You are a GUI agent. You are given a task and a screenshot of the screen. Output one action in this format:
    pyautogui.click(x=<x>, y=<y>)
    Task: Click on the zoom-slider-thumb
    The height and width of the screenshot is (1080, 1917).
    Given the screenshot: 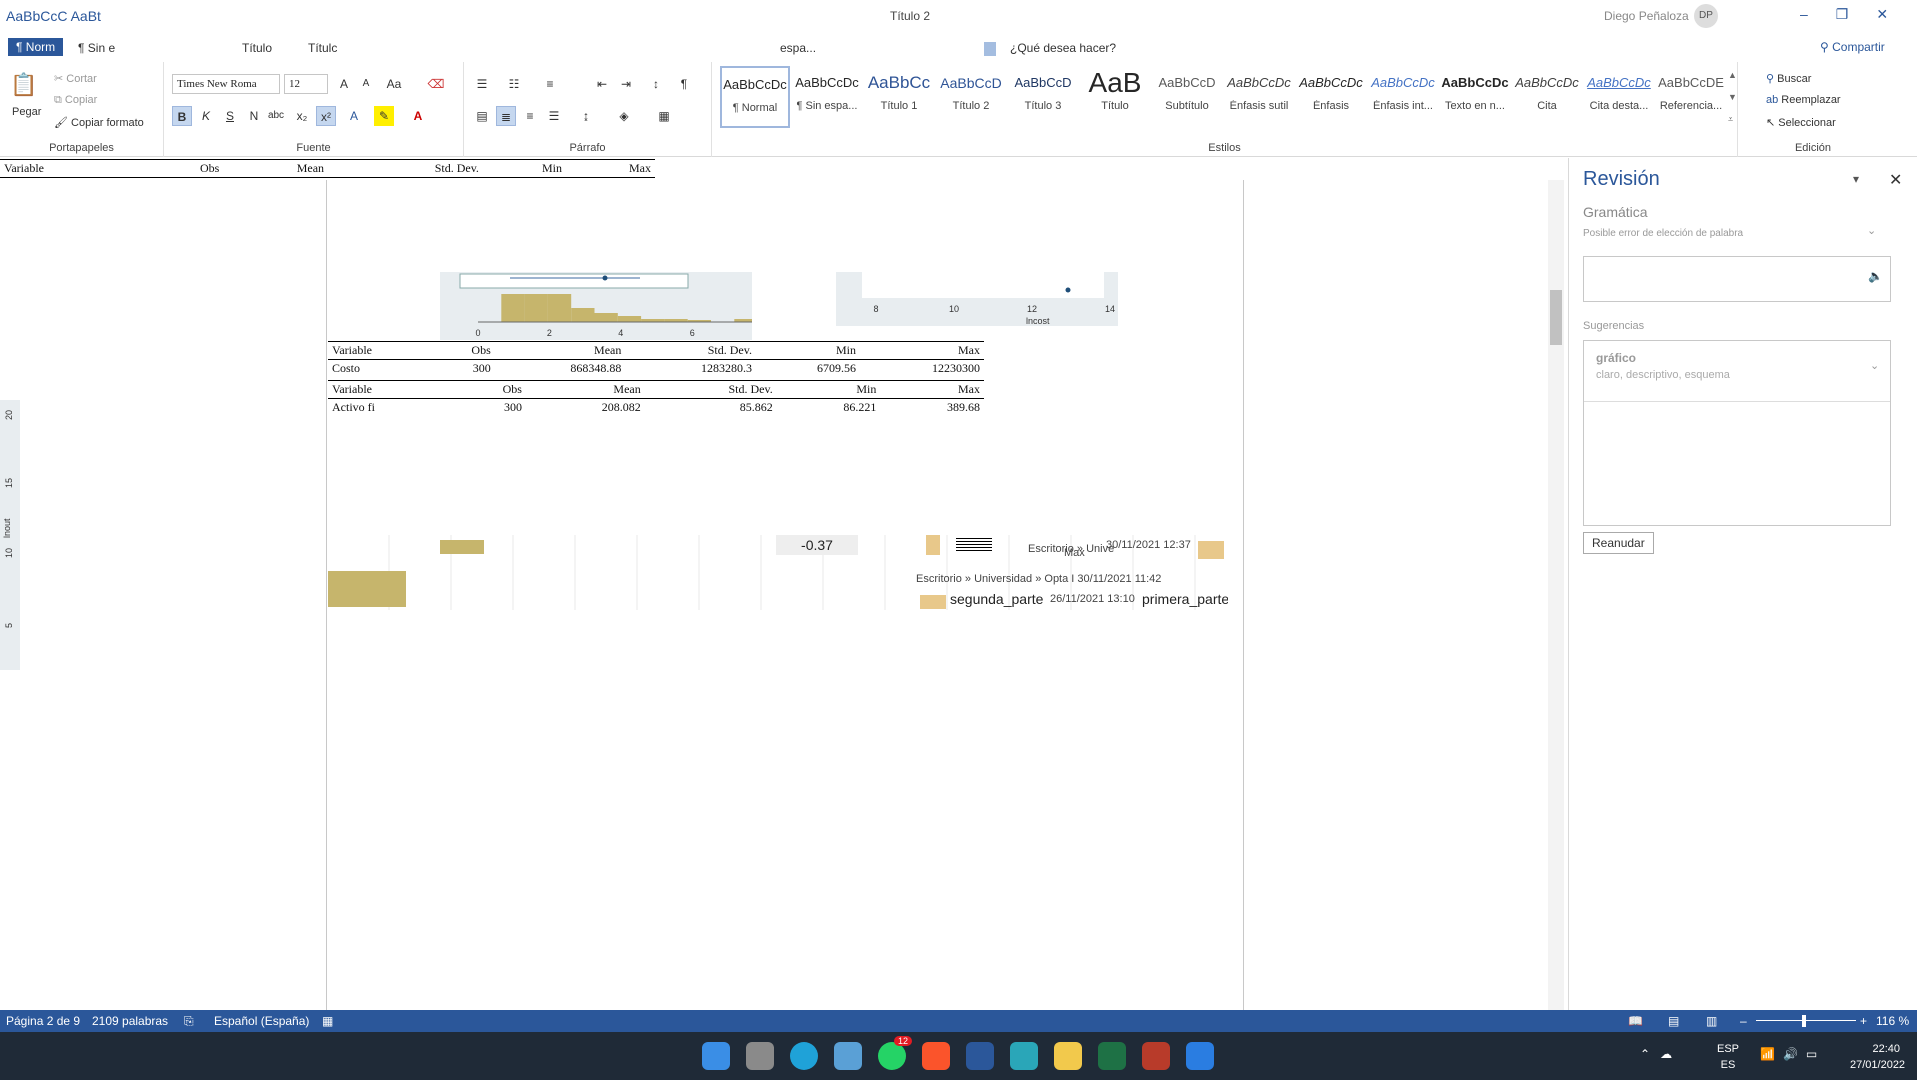 What is the action you would take?
    pyautogui.click(x=1804, y=1021)
    